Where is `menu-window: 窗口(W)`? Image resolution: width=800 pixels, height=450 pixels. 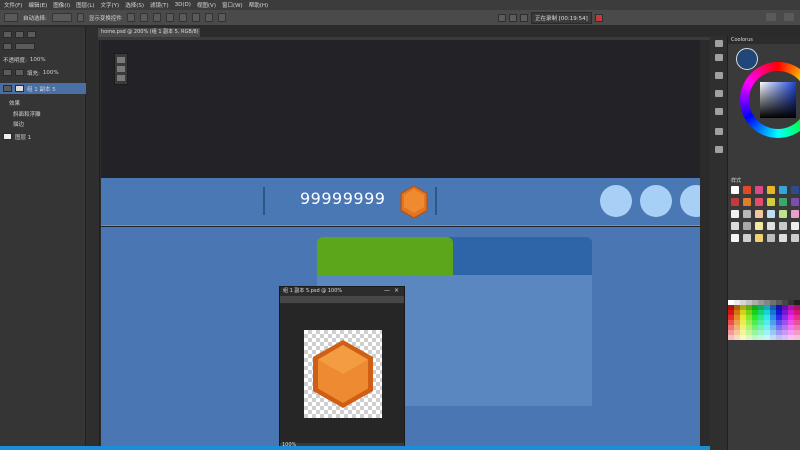
menu-window: 窗口(W) is located at coordinates (232, 5).